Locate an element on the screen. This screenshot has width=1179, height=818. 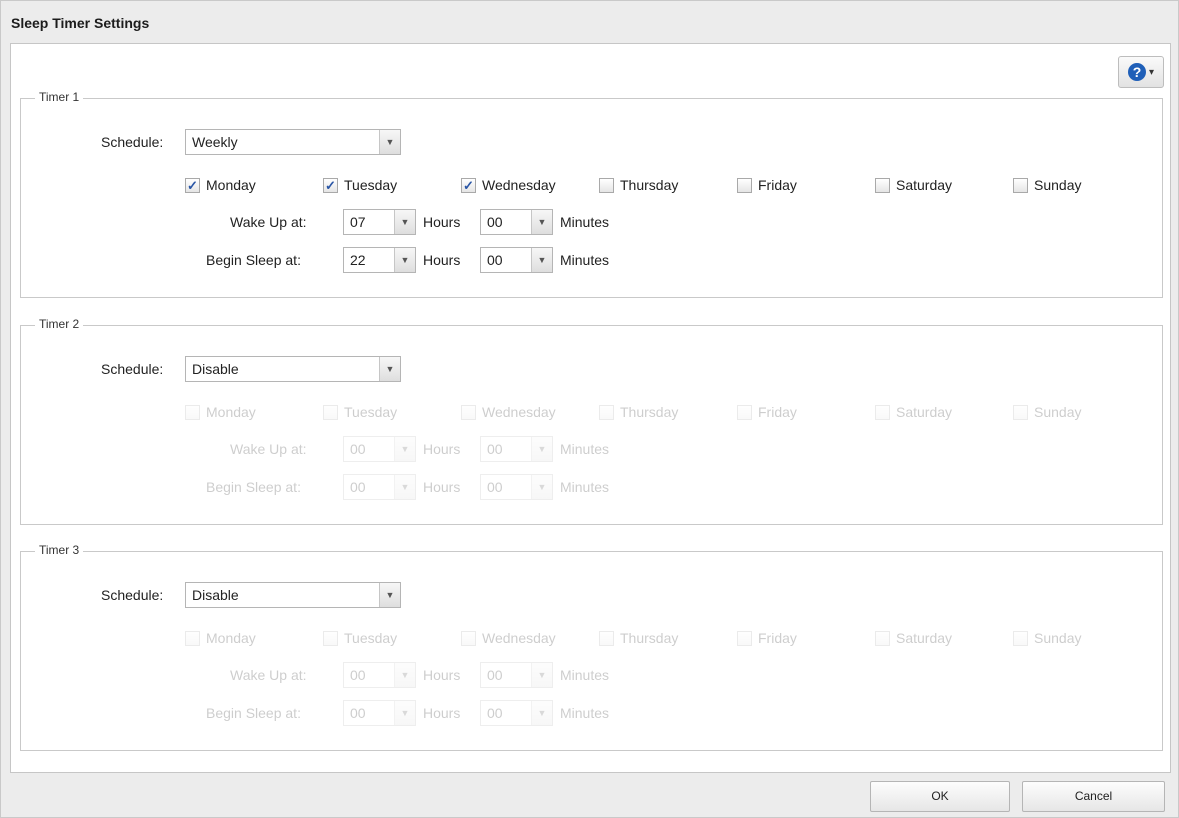
dialog-title: Sleep Timer Settings is located at coordinates (80, 23).